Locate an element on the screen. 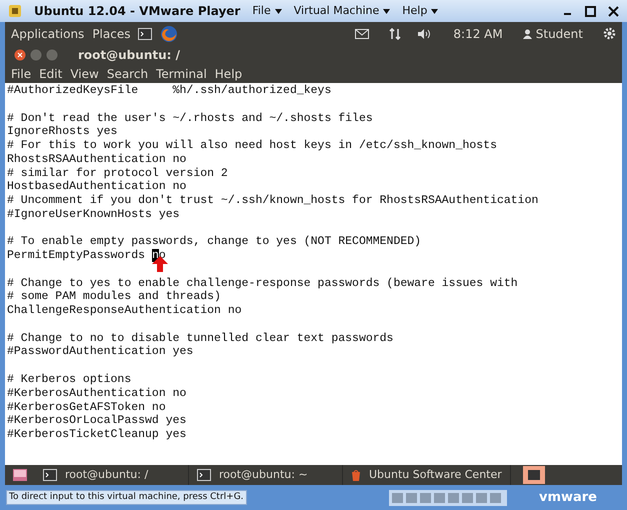  code-line: #KerberosTicketCleanup yes is located at coordinates (96, 435).